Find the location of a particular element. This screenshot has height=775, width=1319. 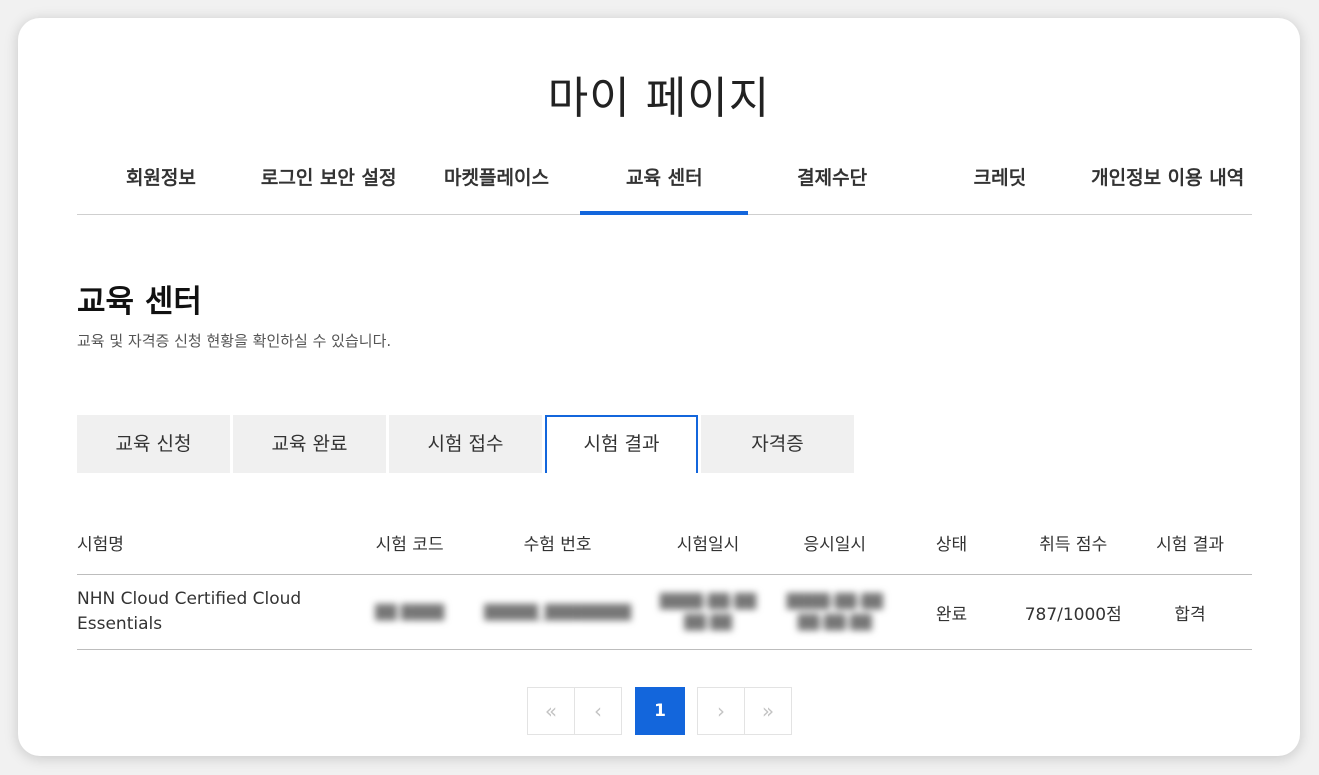

subtab-course-complete: 교육 완료 is located at coordinates (309, 444).